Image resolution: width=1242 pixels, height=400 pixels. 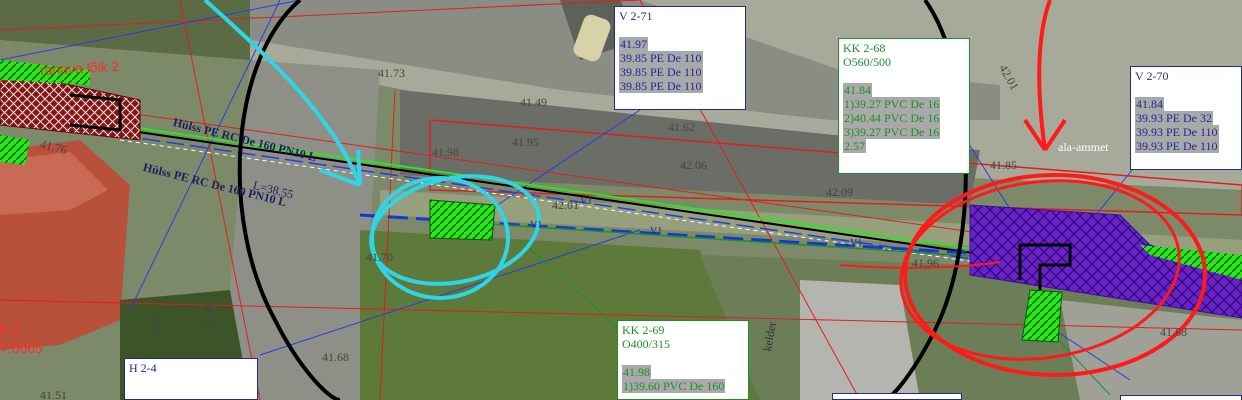 I want to click on kk2-68-elevation: 41.84, so click(x=857, y=90).